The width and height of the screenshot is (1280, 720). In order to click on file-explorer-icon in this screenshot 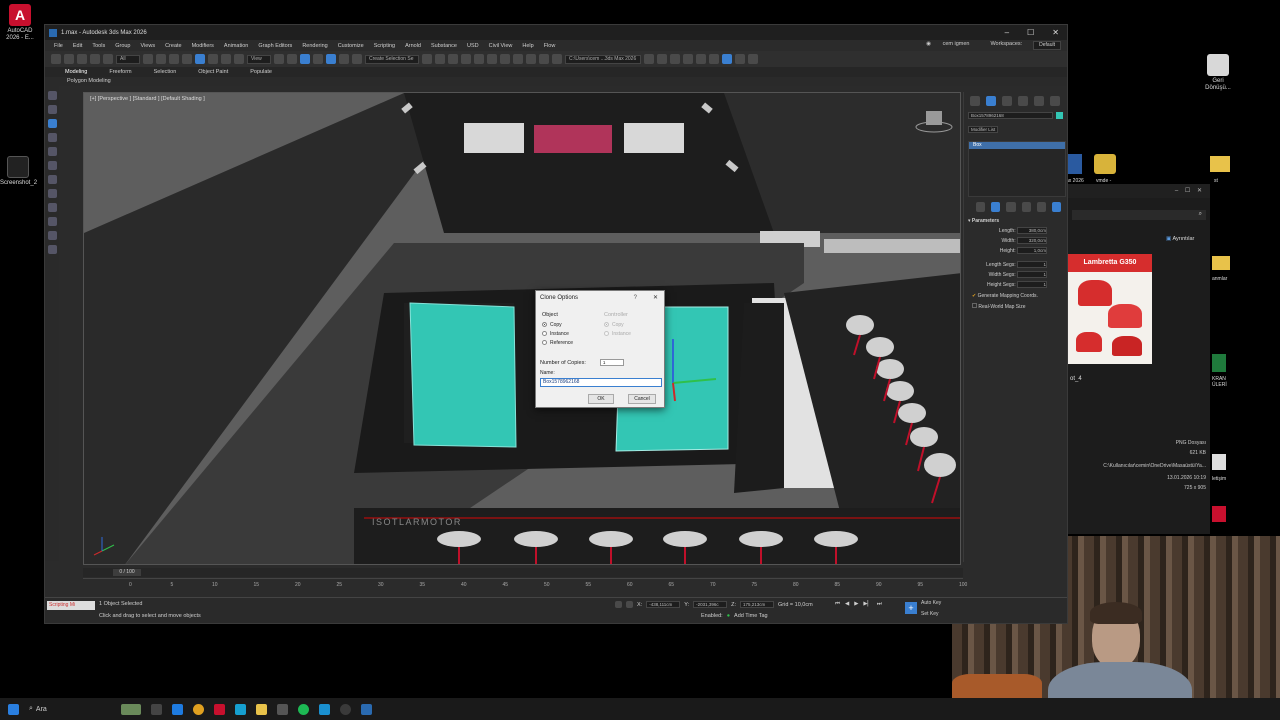, I will do `click(261, 709)`.